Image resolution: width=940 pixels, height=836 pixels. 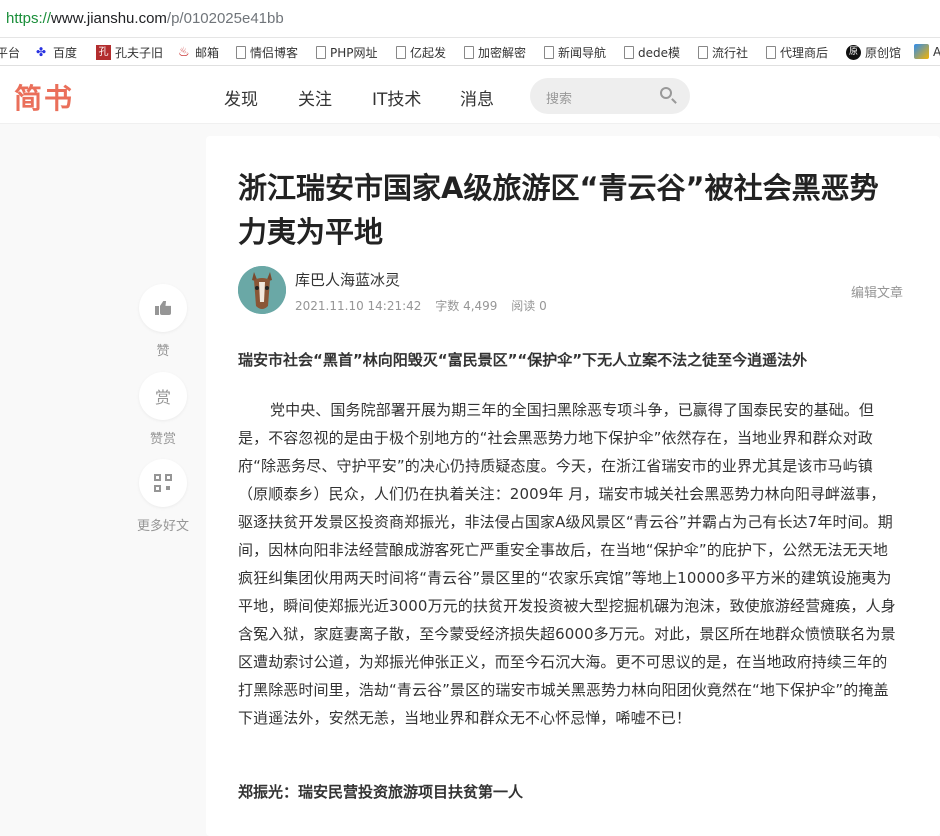 What do you see at coordinates (582, 53) in the screenshot?
I see `bookmark-label: 新闻导航` at bounding box center [582, 53].